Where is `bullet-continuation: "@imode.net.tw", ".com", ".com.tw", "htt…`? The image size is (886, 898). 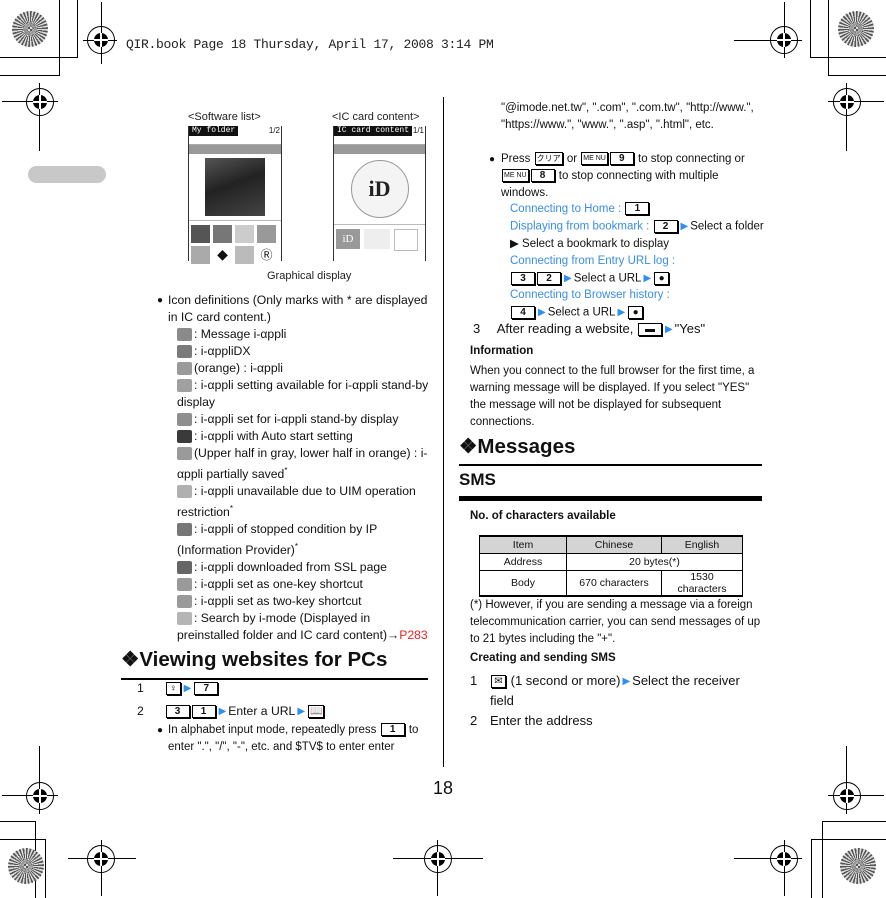
bullet-continuation: "@imode.net.tw", ".com", ".com.tw", "htt… is located at coordinates (627, 116).